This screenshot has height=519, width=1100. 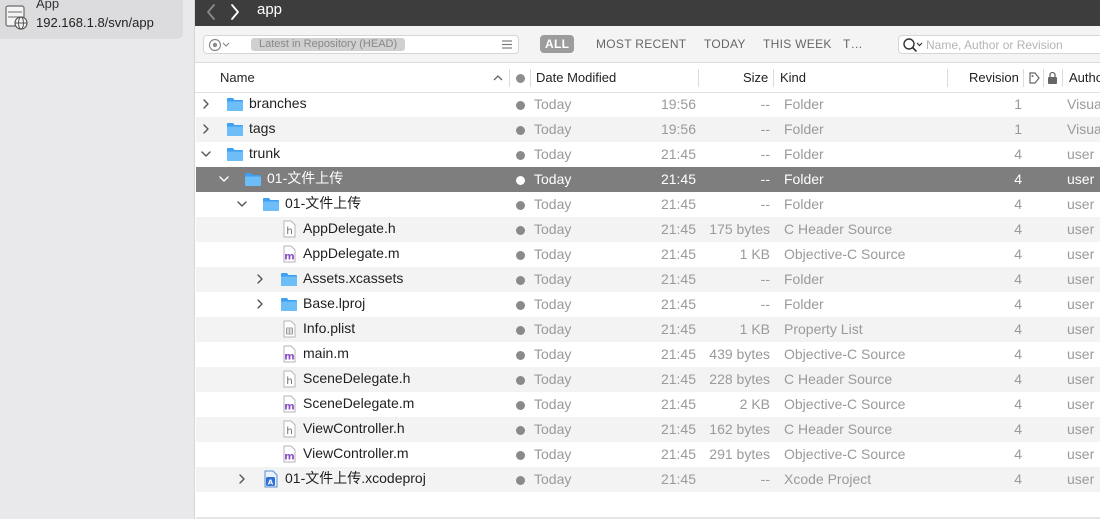 I want to click on lock-icon, so click(x=1052, y=78).